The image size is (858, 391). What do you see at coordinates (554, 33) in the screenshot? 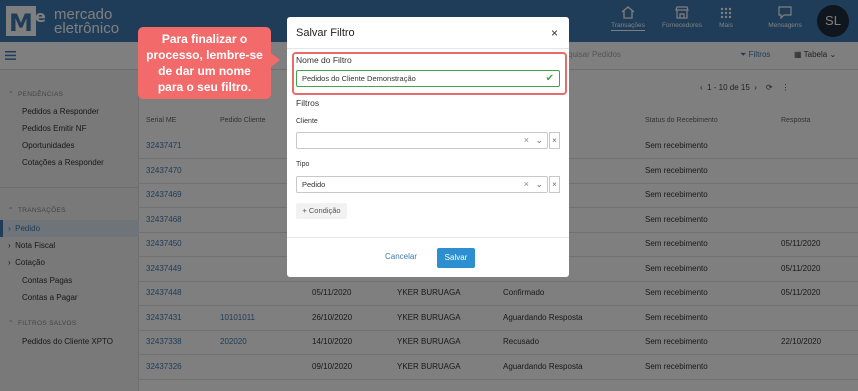
I see `close-icon: ×` at bounding box center [554, 33].